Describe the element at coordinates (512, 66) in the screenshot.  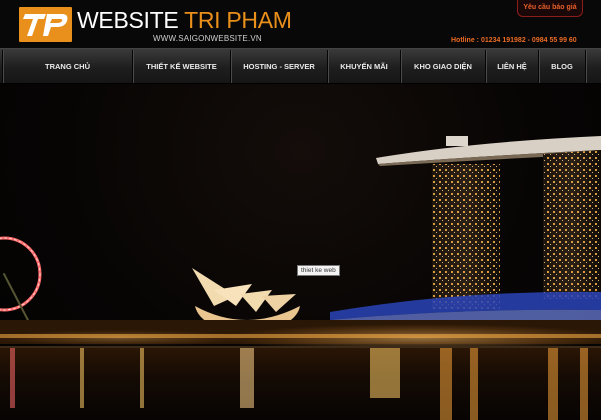
I see `nav-item-contact: LIÊN HỆ` at that location.